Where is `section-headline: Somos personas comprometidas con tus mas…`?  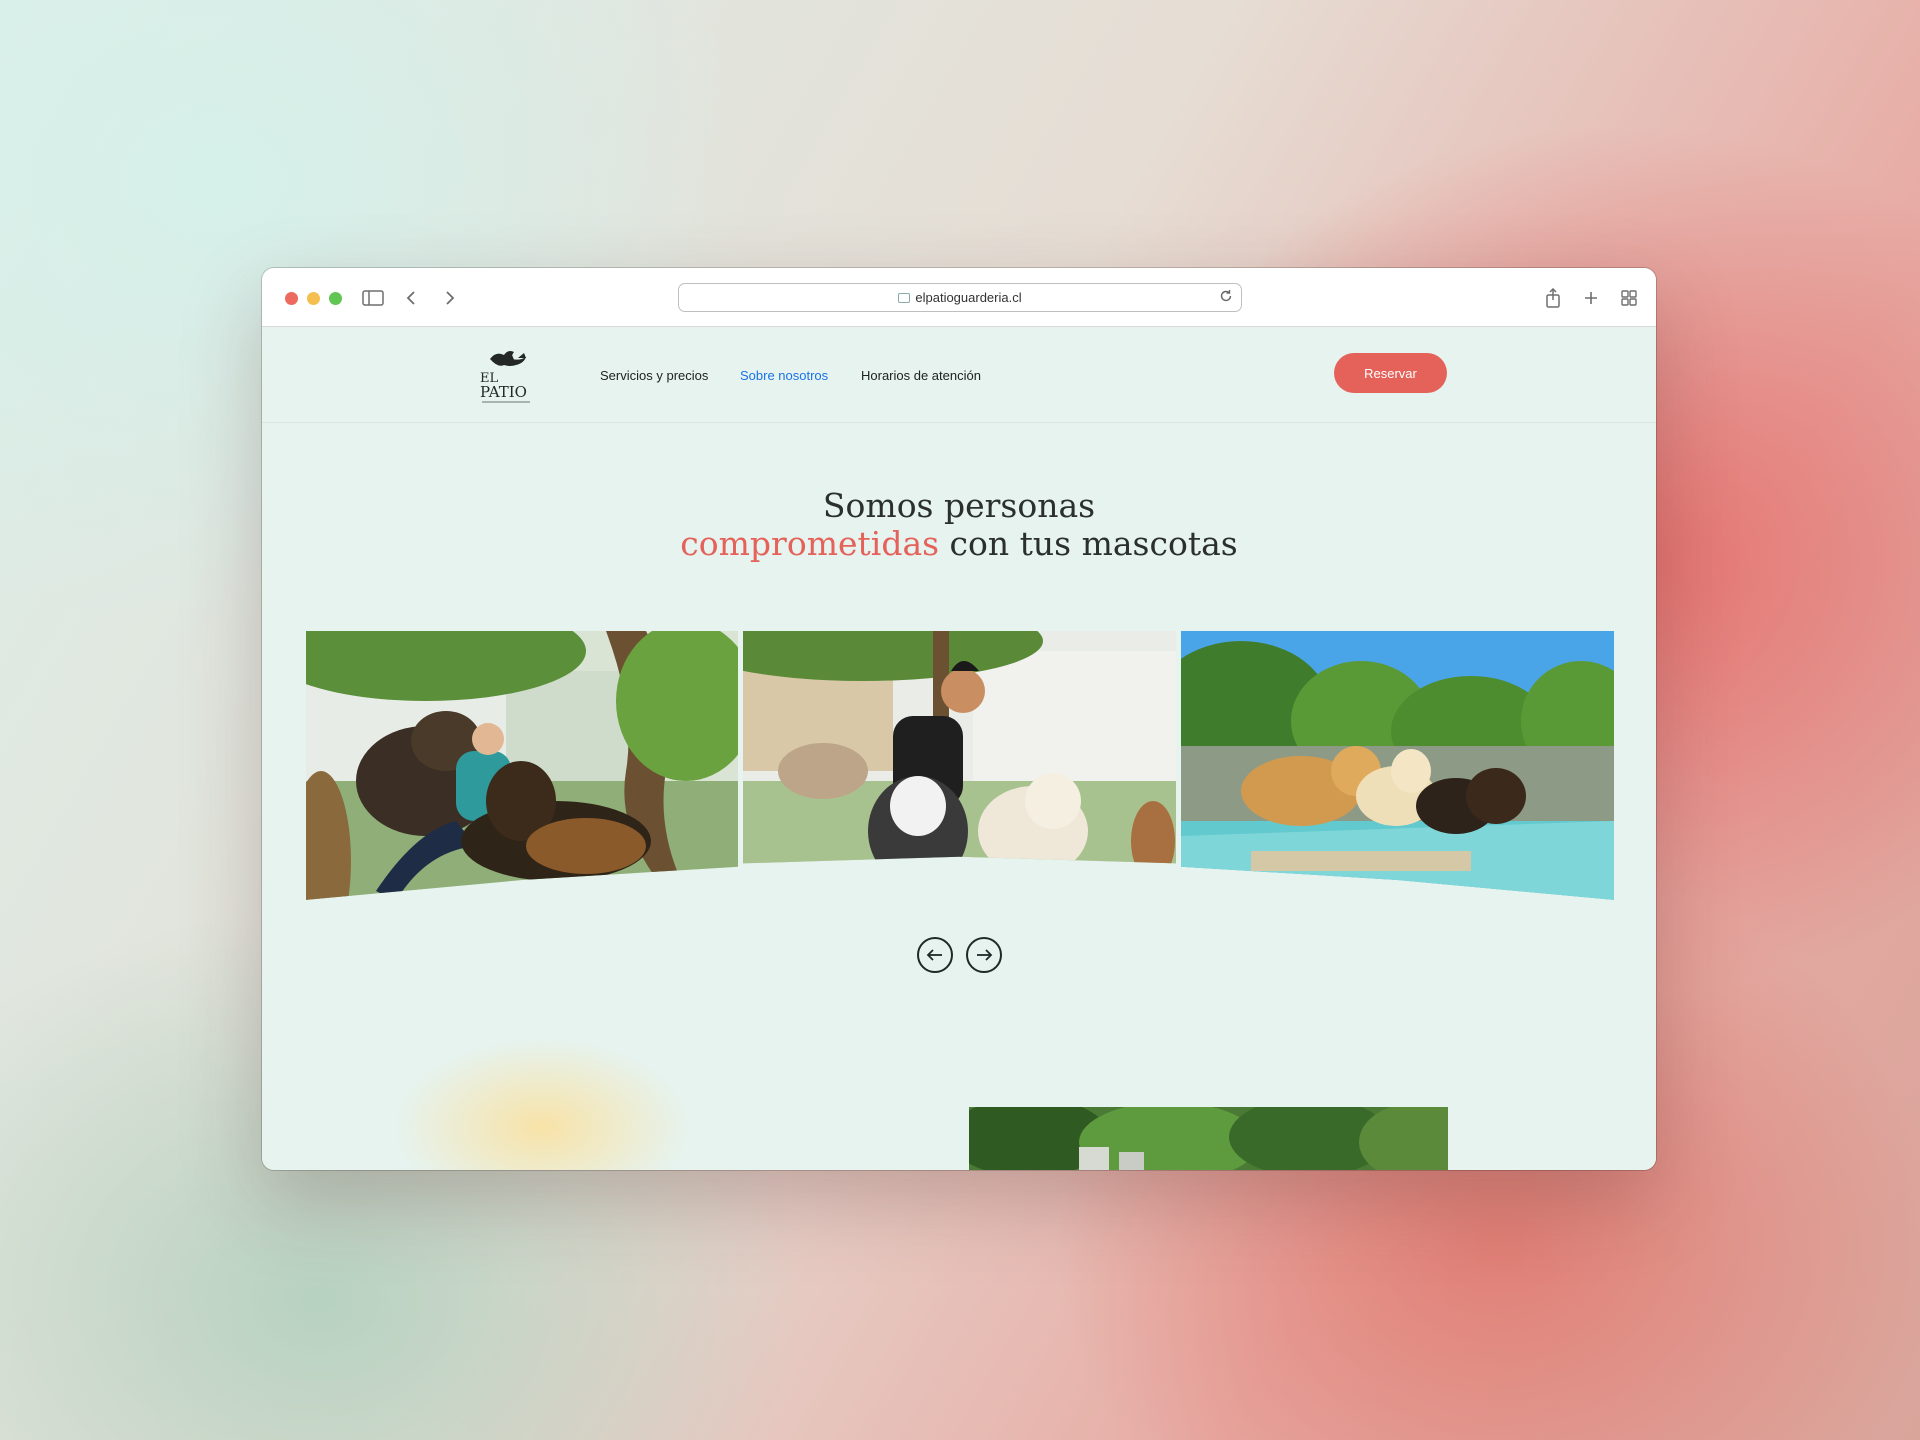
section-headline: Somos personas comprometidas con tus mas… is located at coordinates (959, 525).